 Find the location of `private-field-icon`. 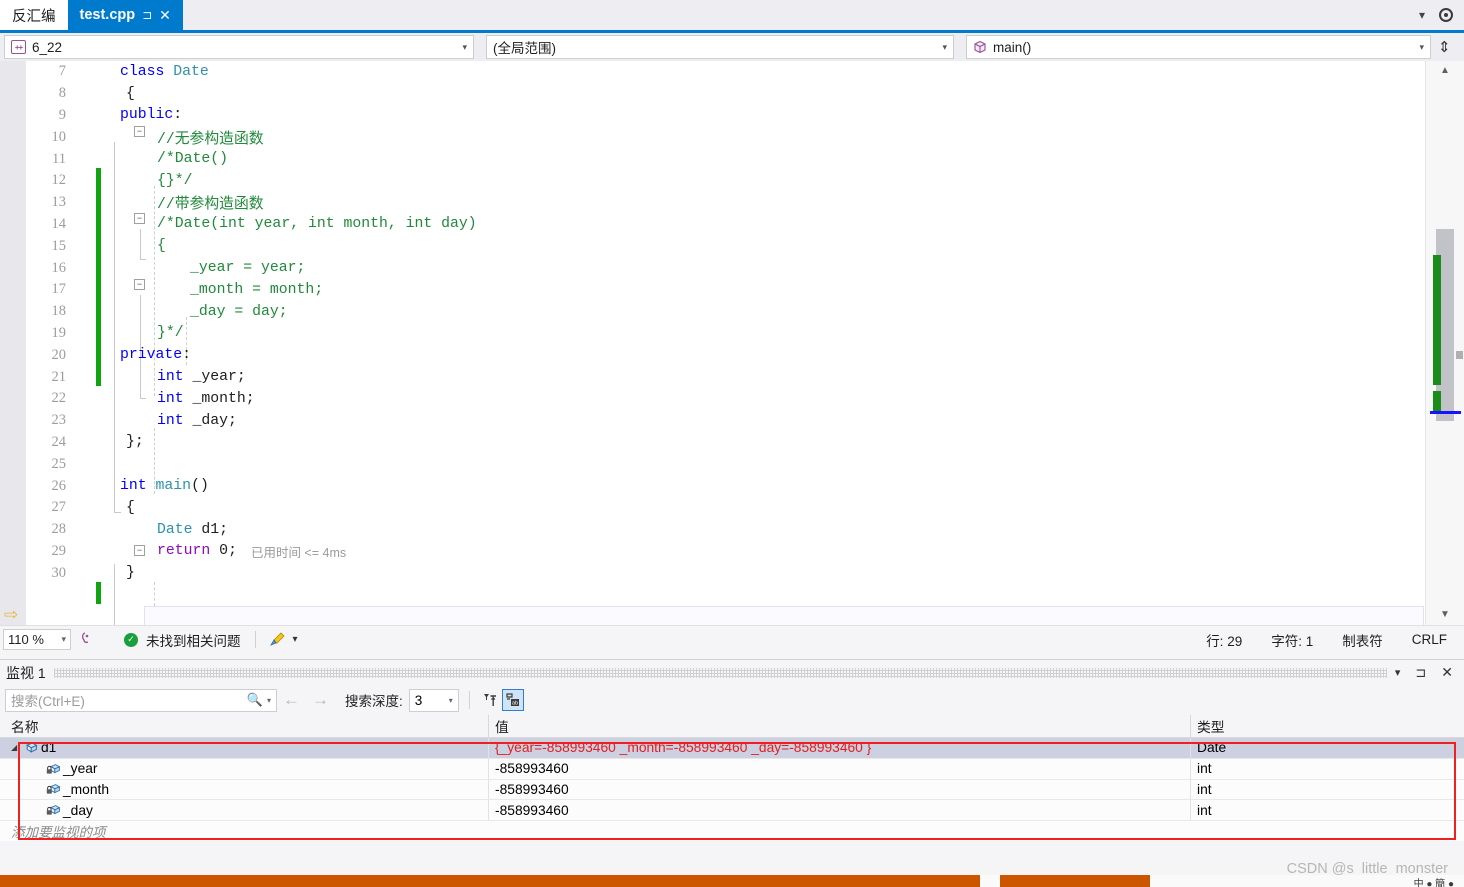

private-field-icon is located at coordinates (54, 789).